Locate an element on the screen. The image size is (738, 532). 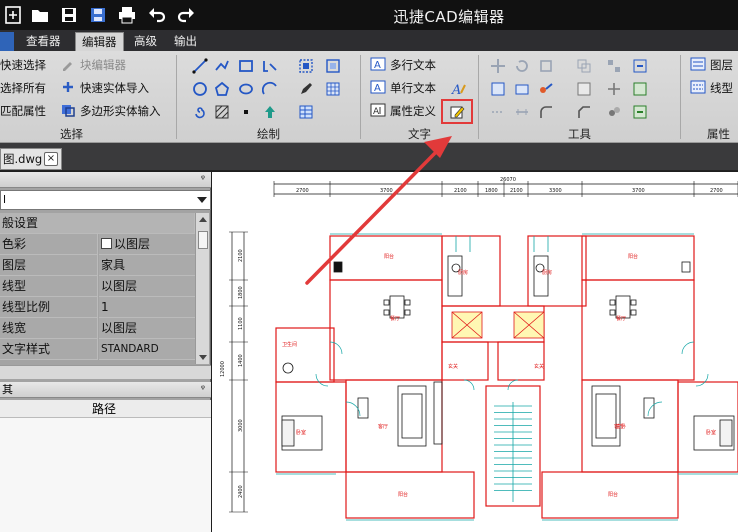
property-vertical-scrollbar is located at coordinates (202, 288).